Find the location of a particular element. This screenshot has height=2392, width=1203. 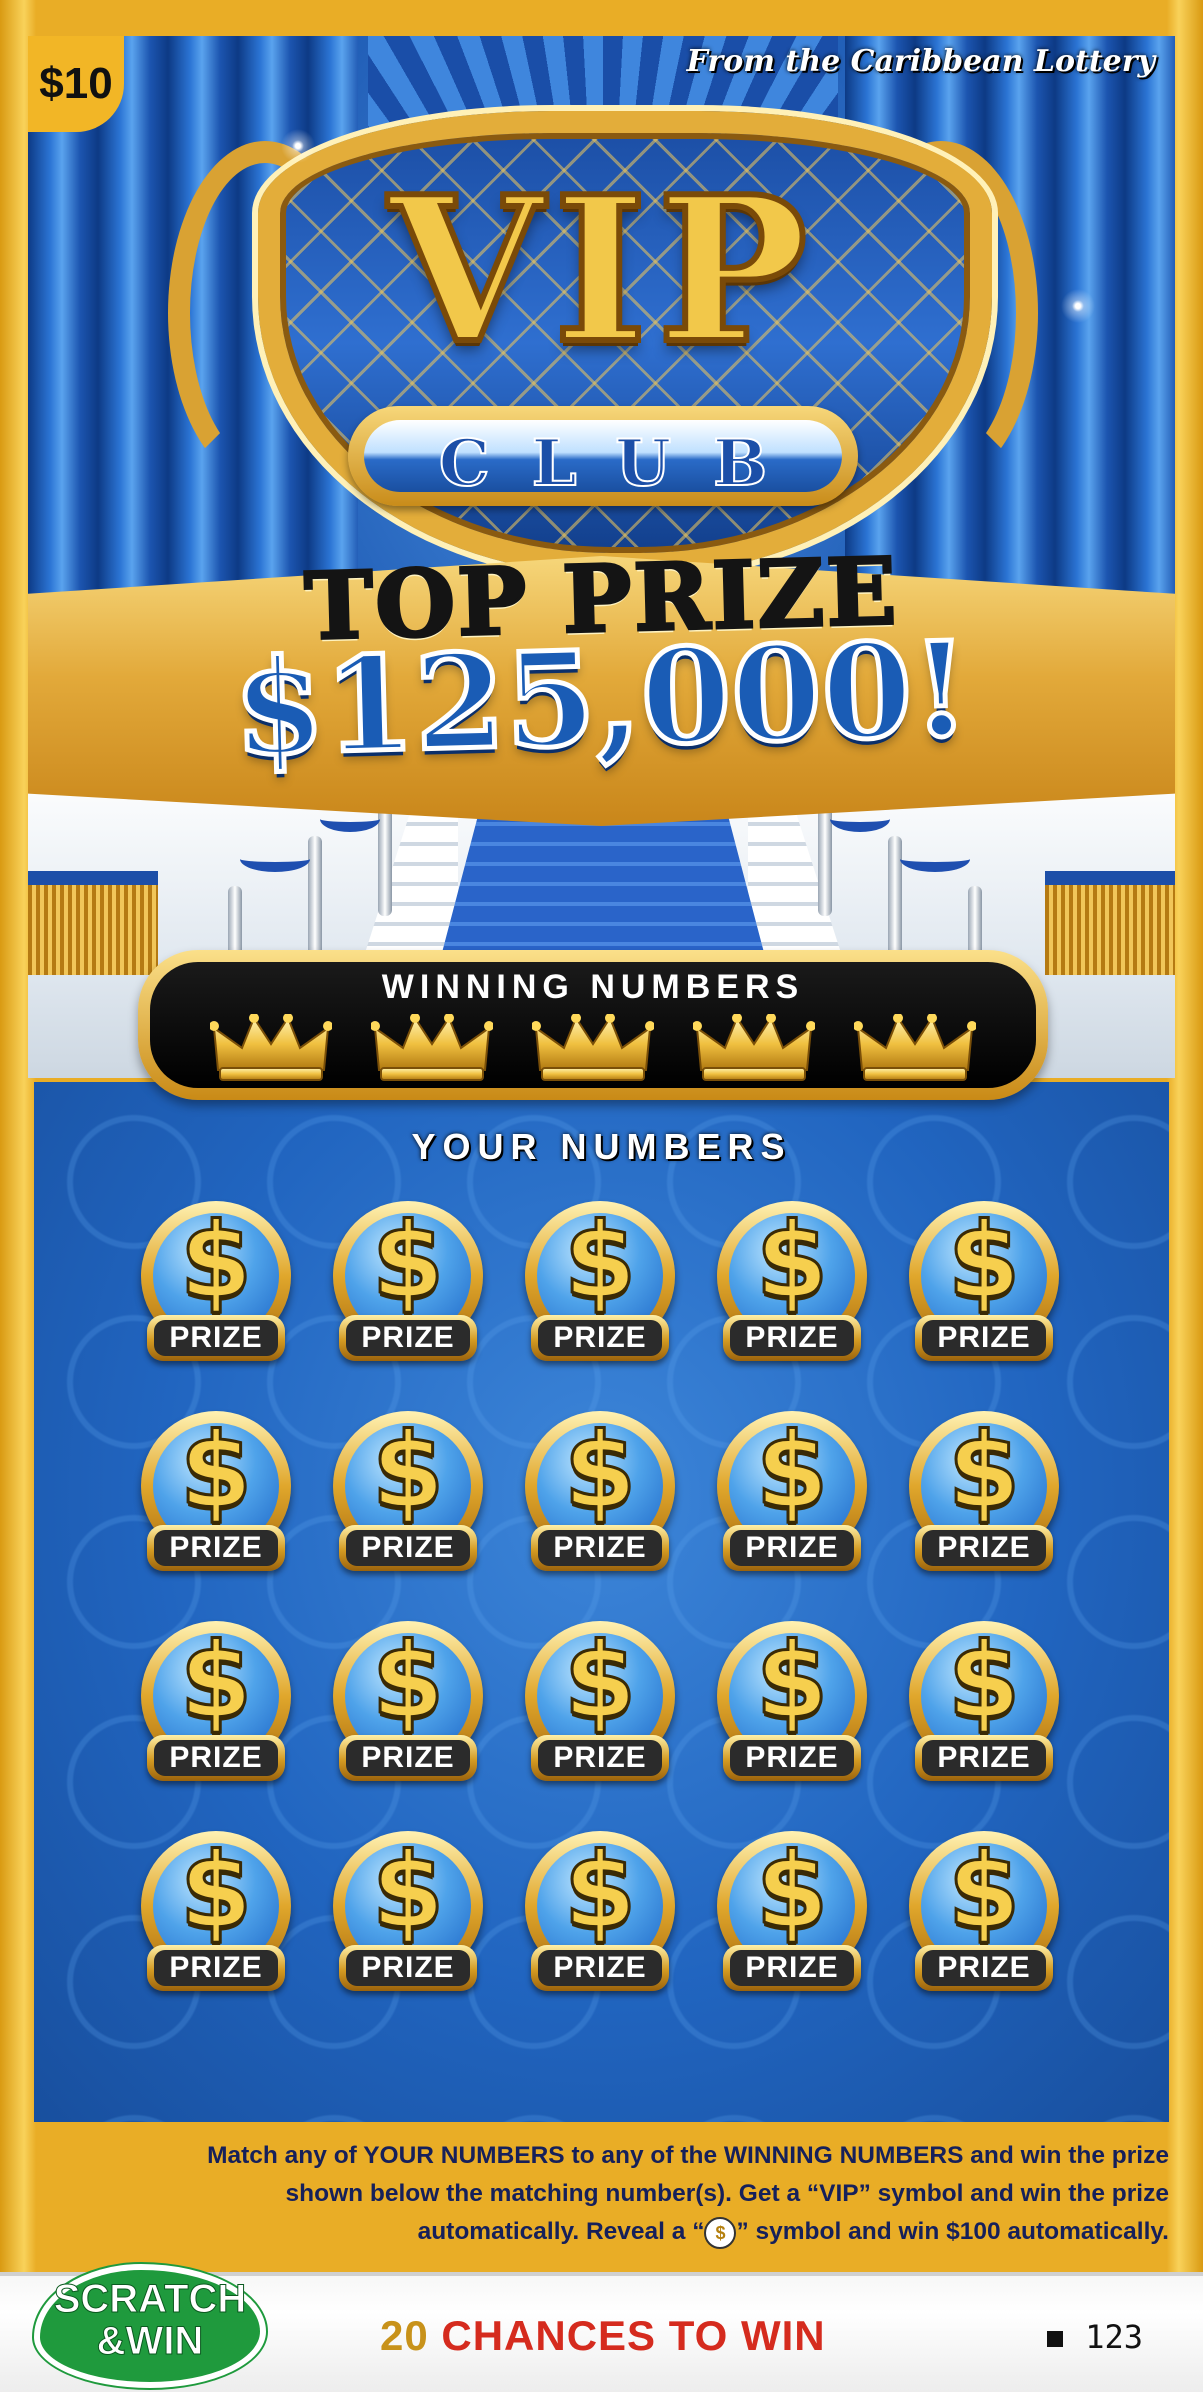

ticket-number: 123 is located at coordinates (1095, 2337).